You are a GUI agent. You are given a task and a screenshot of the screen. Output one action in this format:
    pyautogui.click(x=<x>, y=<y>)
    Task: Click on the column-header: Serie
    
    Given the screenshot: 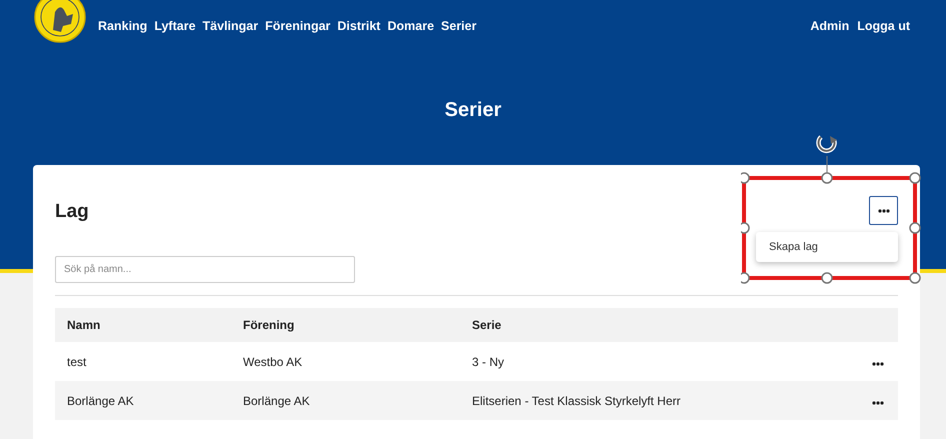 What is the action you would take?
    pyautogui.click(x=647, y=325)
    